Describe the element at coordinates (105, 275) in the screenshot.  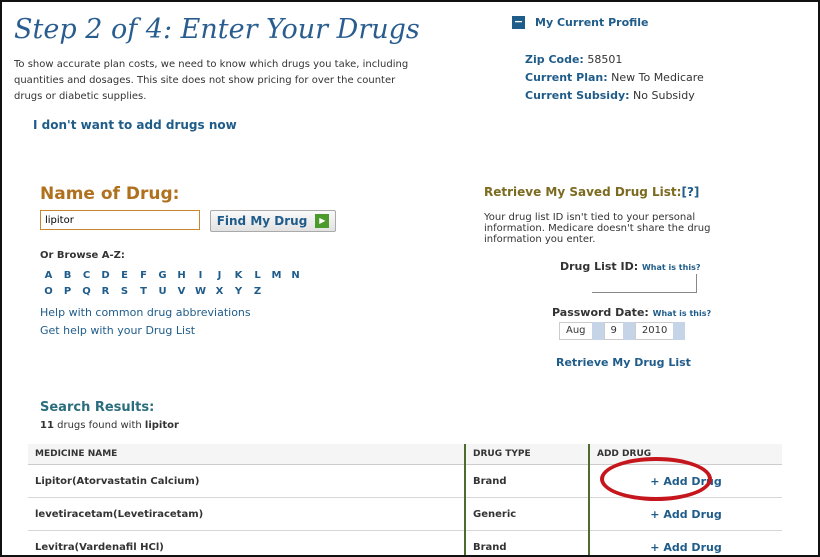
I see `alphabet-letter-d: D` at that location.